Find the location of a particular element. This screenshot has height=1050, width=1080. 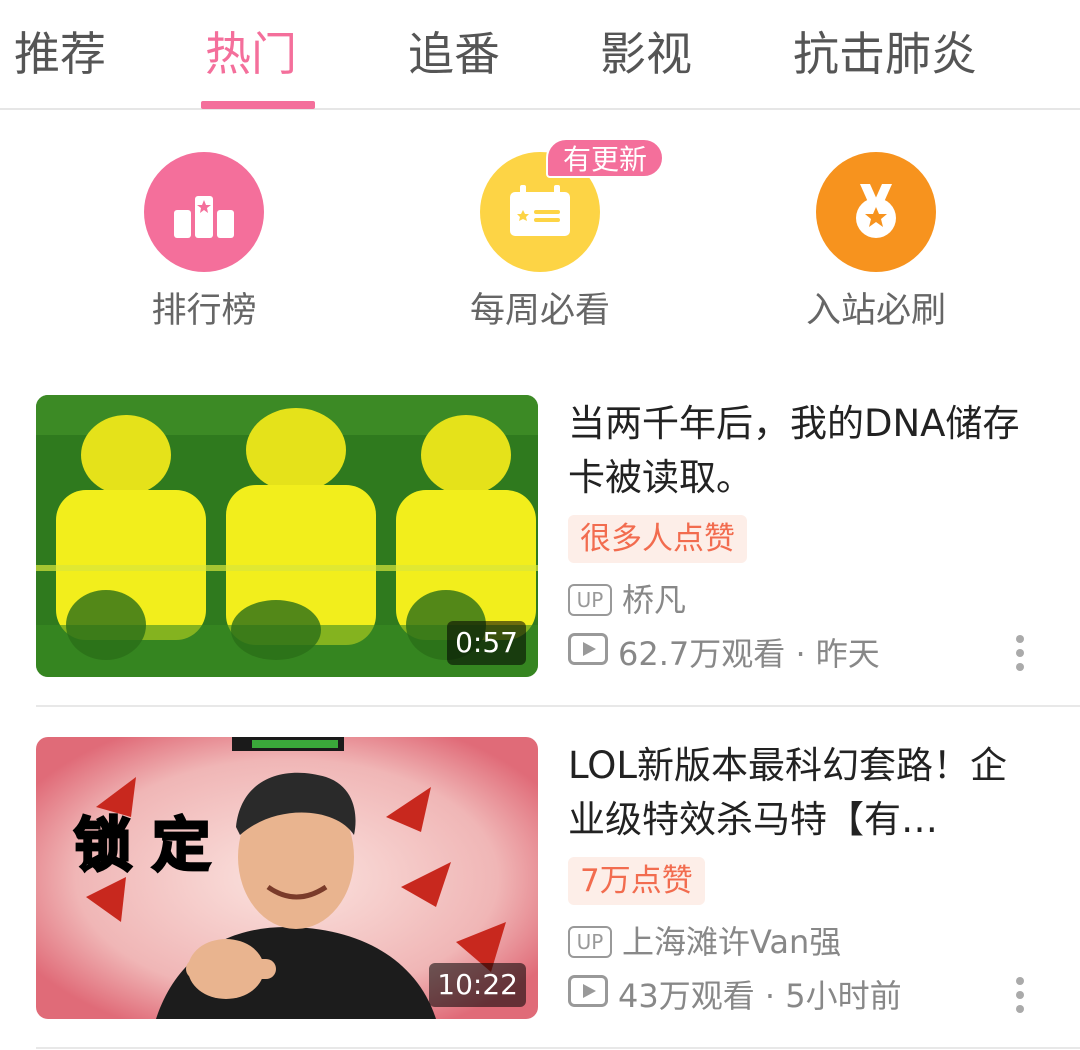

view-count: 62.7万观看 is located at coordinates (702, 654).